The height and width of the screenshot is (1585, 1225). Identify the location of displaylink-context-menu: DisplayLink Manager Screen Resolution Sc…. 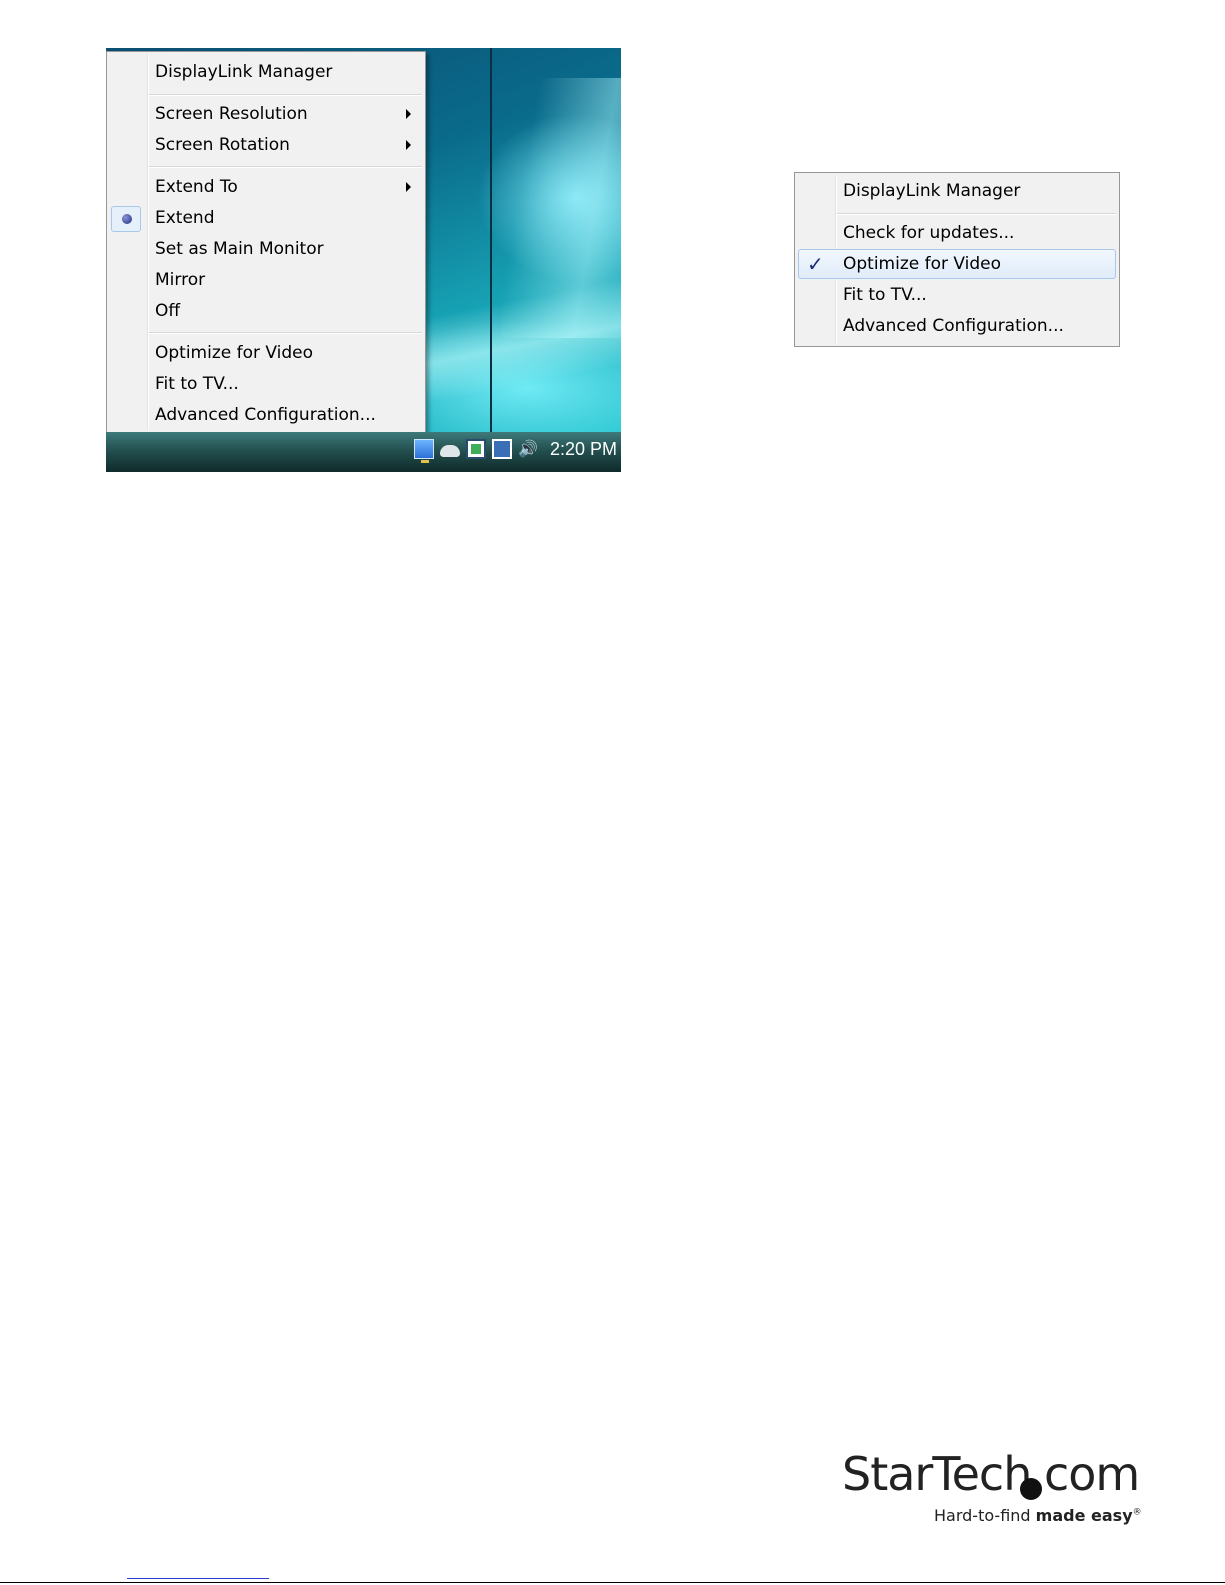
(266, 242).